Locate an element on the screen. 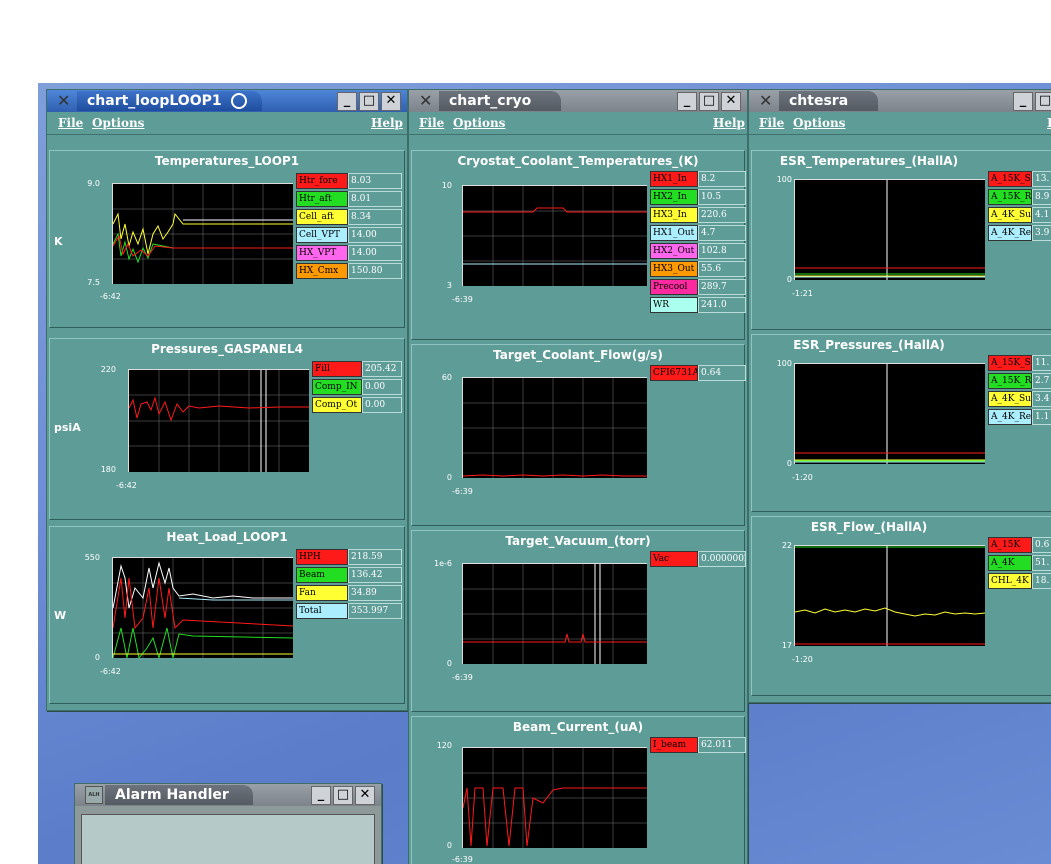 The height and width of the screenshot is (864, 1051). chart-title: Temperatures_LOOP1 is located at coordinates (227, 161).